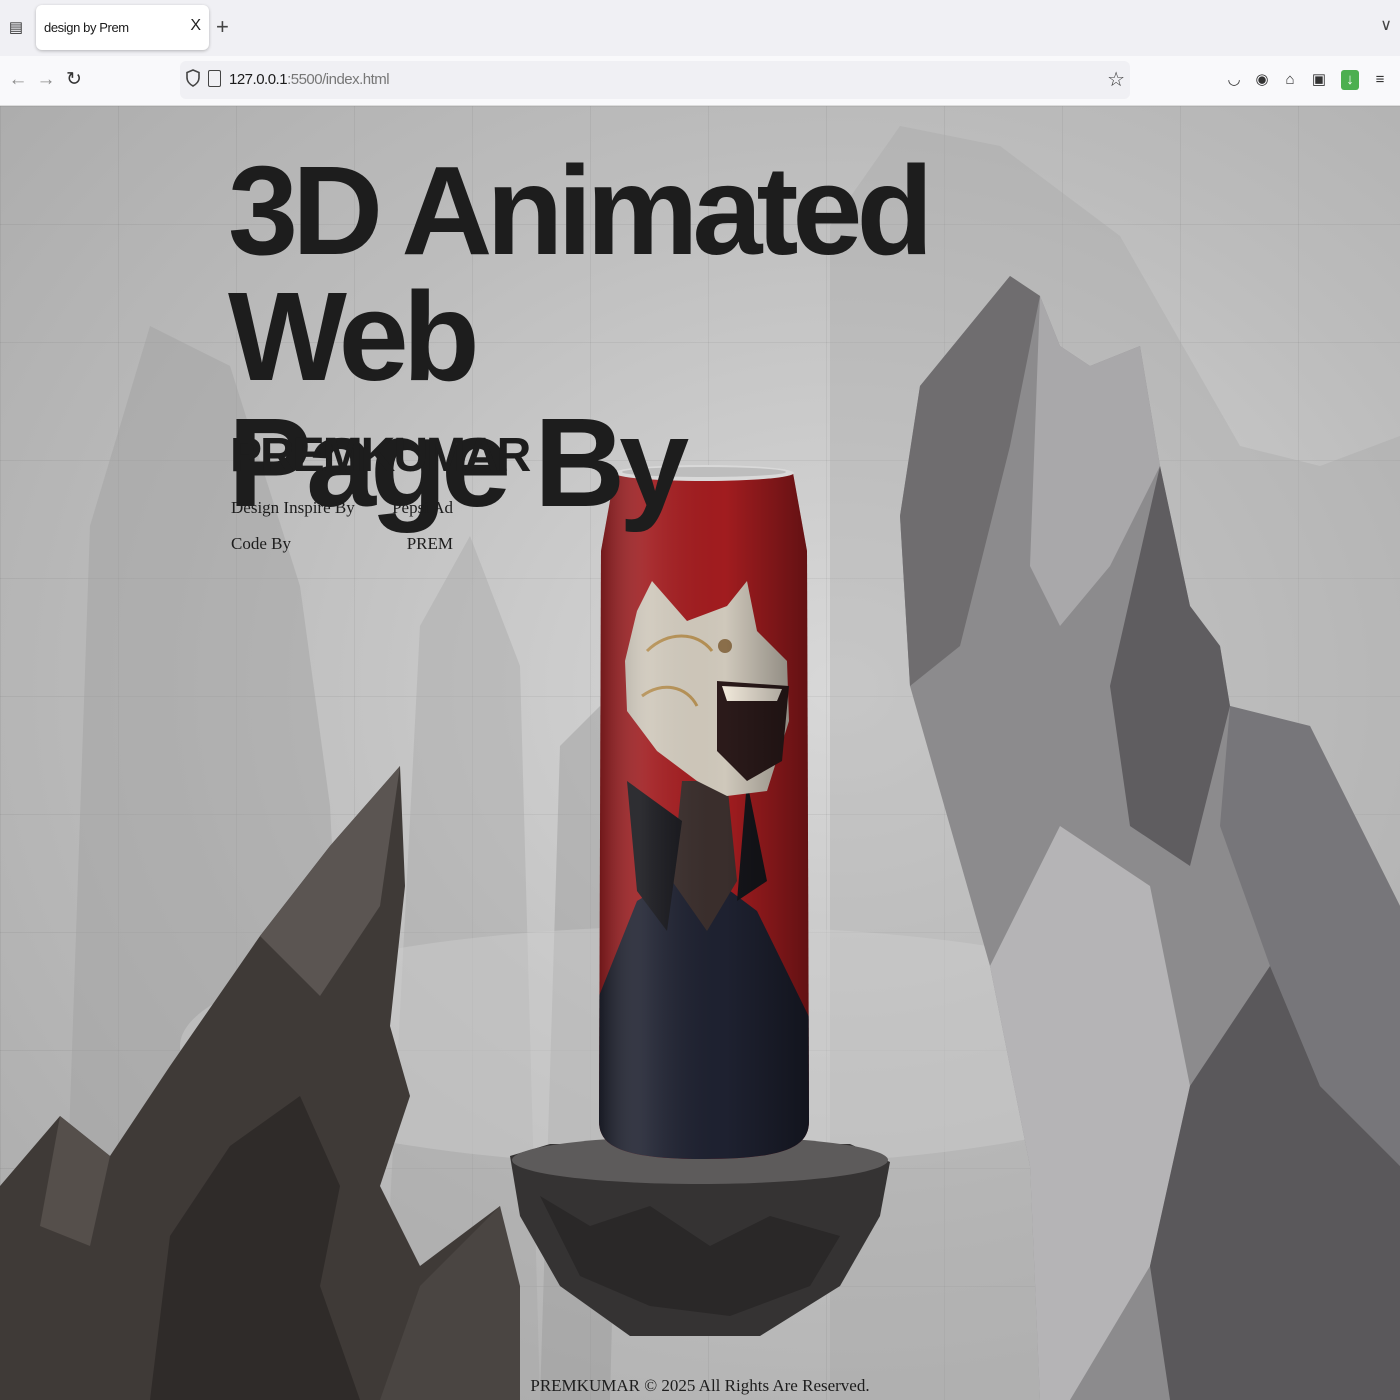 This screenshot has height=1400, width=1400. Describe the element at coordinates (293, 507) in the screenshot. I see `credit-label: Design Inspire By` at that location.